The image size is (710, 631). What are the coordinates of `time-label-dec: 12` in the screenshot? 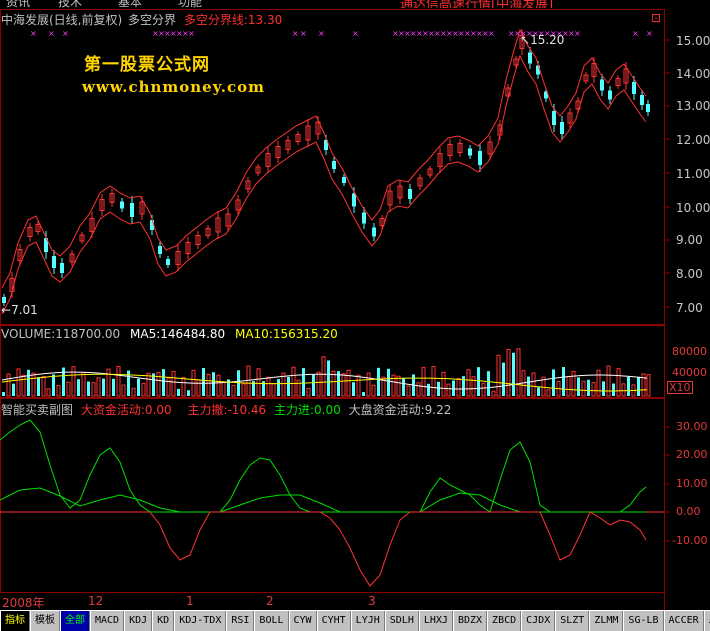 It's located at (96, 601).